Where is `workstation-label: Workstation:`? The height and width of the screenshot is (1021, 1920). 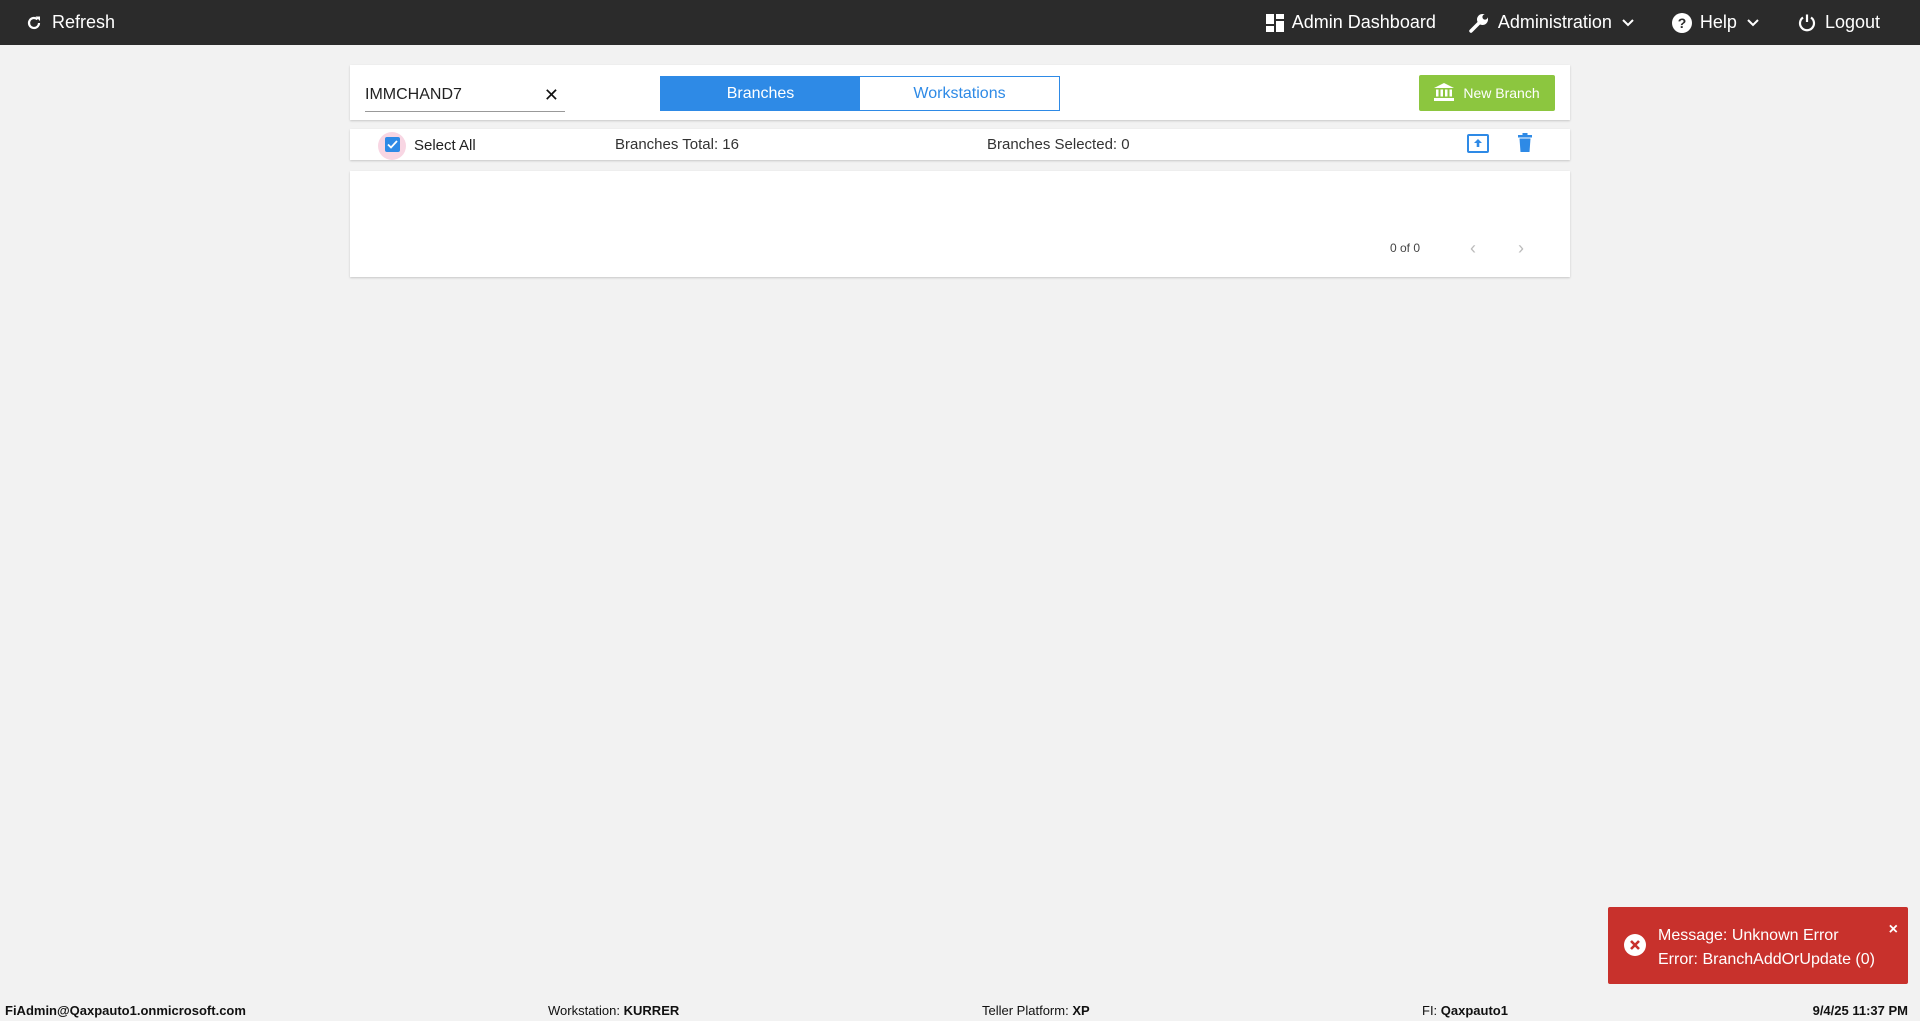 workstation-label: Workstation: is located at coordinates (584, 1010).